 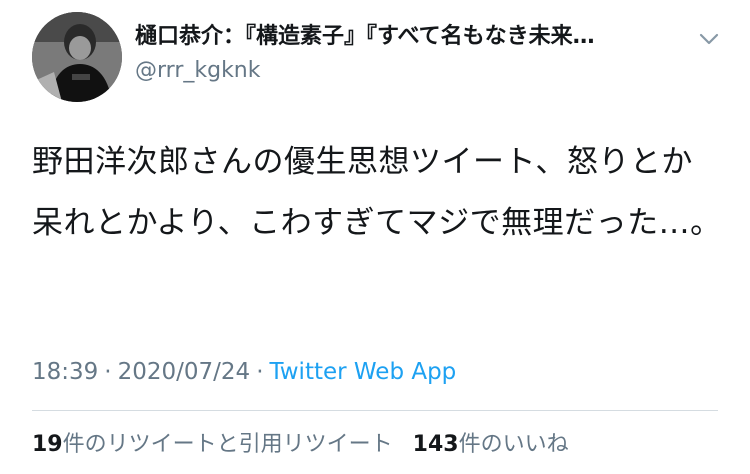 What do you see at coordinates (363, 372) in the screenshot?
I see `tweet-source-link: Twitter Web App` at bounding box center [363, 372].